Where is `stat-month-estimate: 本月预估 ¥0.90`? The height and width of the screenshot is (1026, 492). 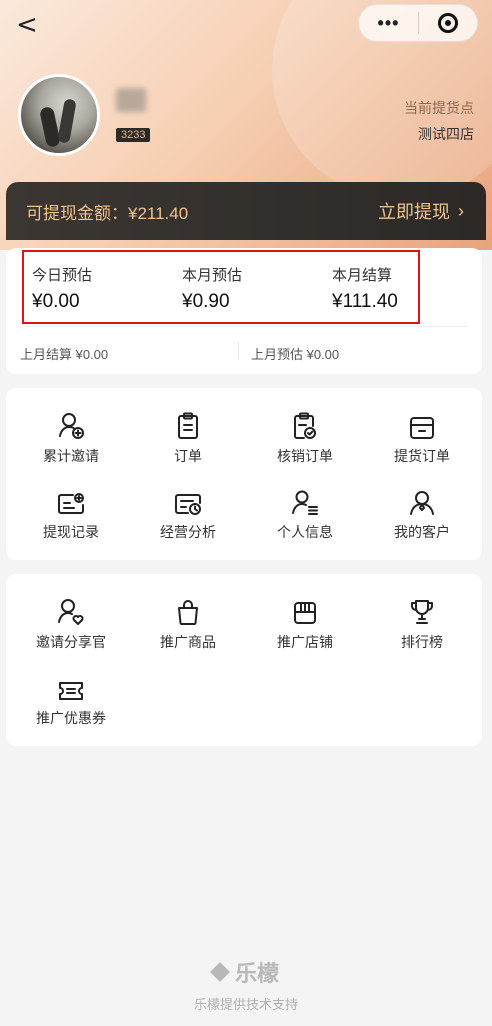
stat-month-estimate: 本月预估 ¥0.90 is located at coordinates (212, 288).